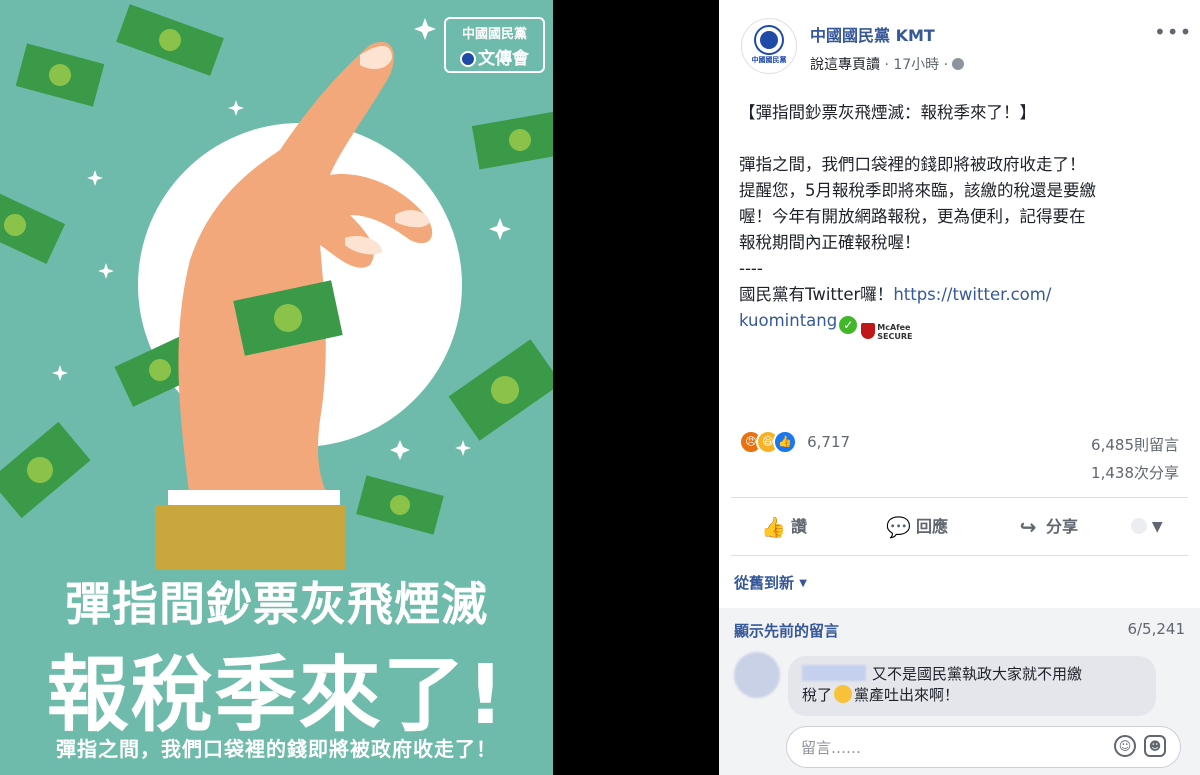 The image size is (1200, 775). Describe the element at coordinates (1155, 746) in the screenshot. I see `sticker-icon: ☻` at that location.